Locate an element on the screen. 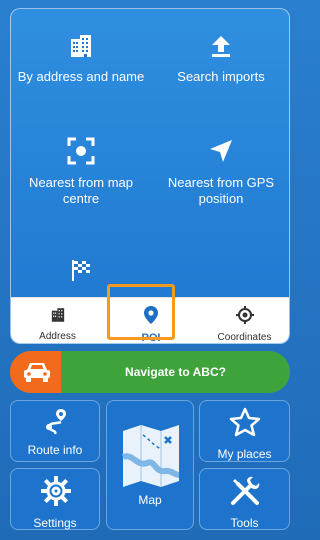  gps-arrow-icon is located at coordinates (221, 151).